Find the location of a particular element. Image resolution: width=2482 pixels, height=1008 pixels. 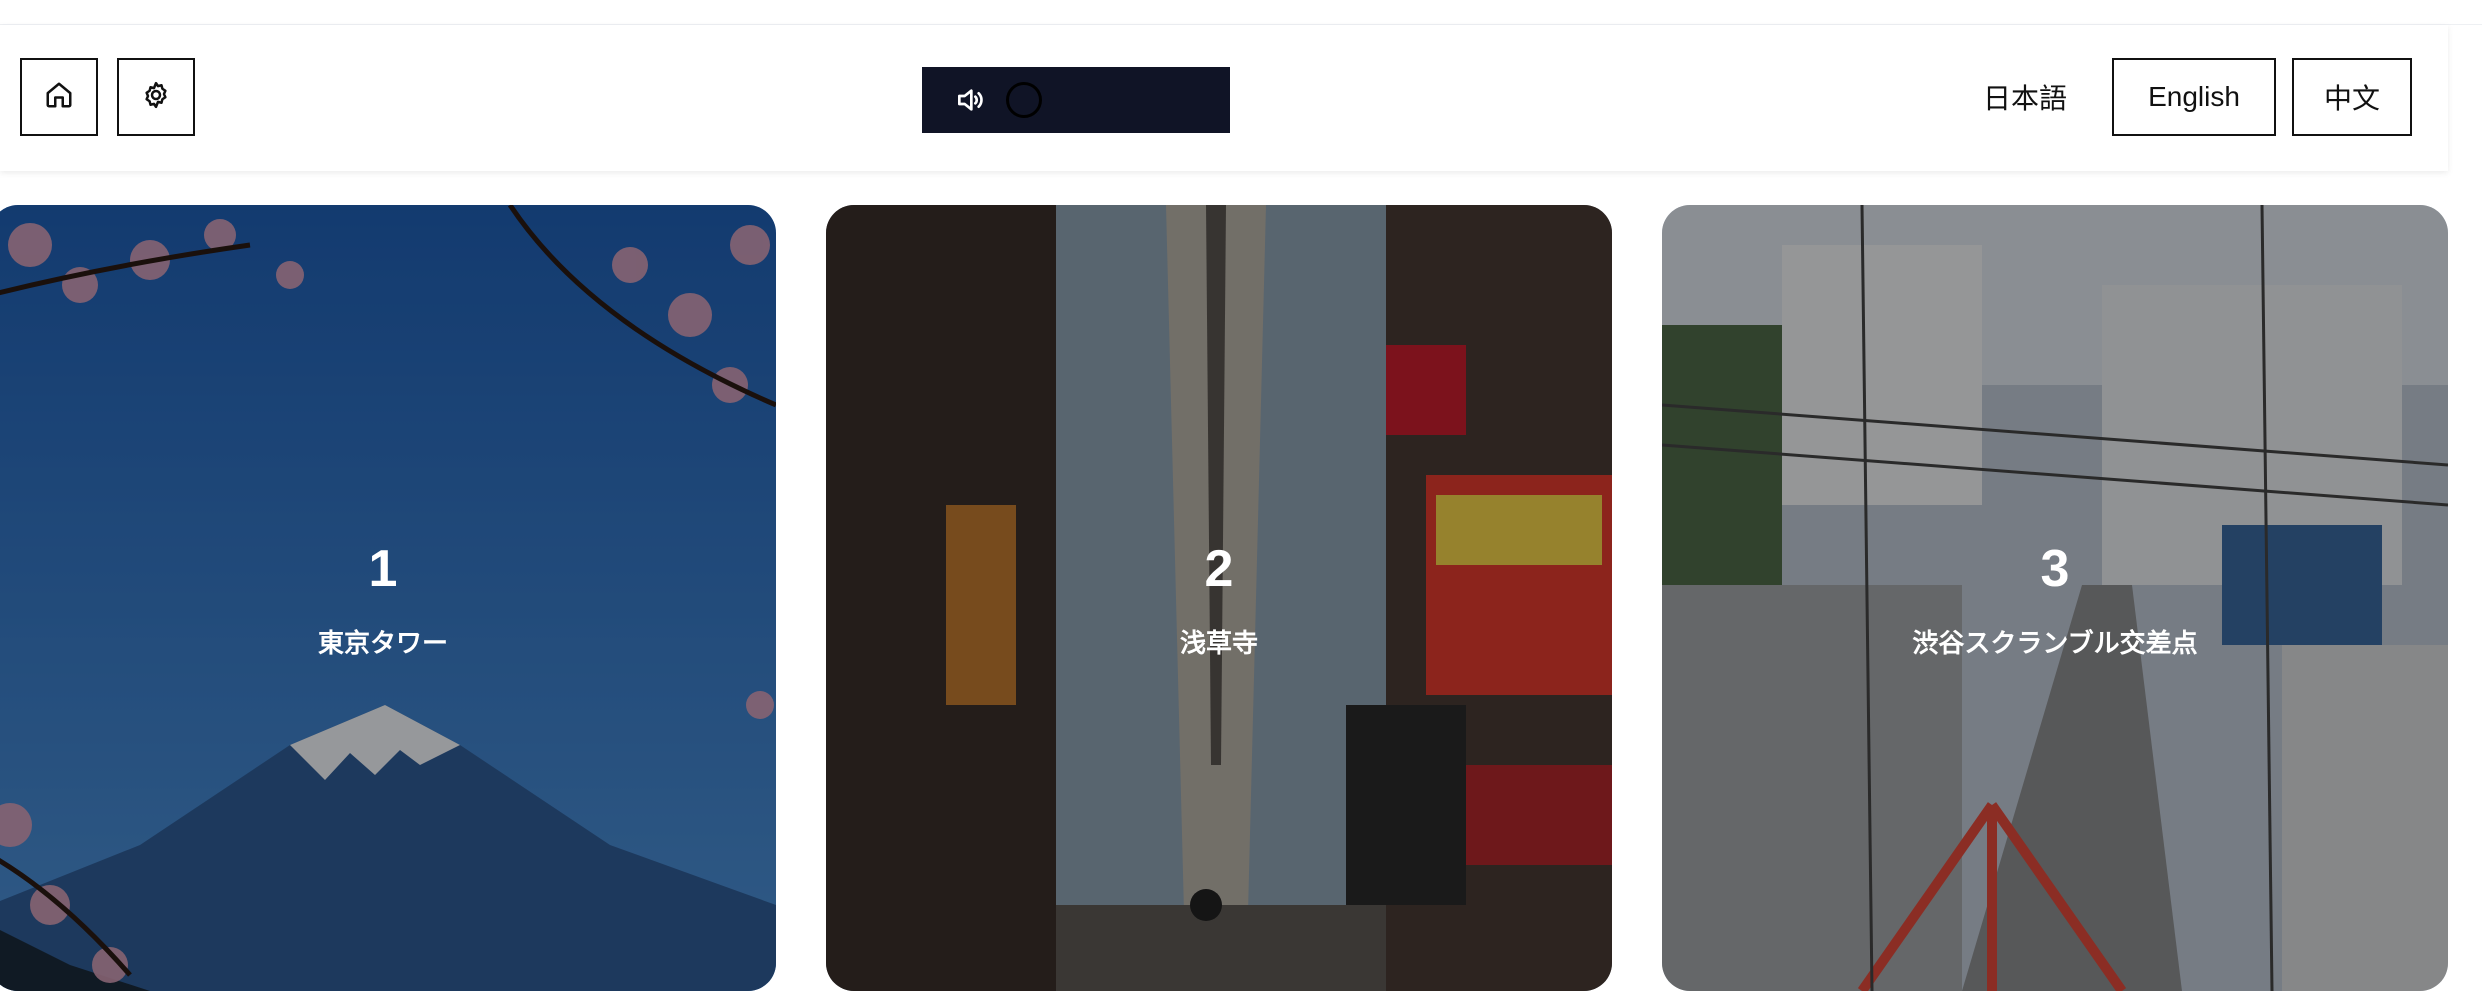

top-strip is located at coordinates (1241, 12).